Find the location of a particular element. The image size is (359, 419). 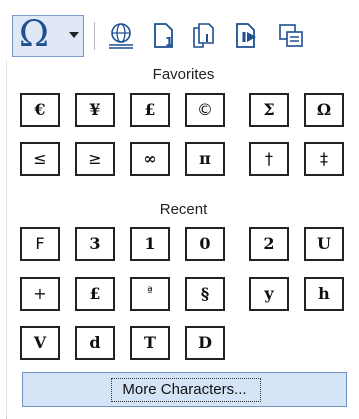

favorites-heading: Favorites is located at coordinates (183, 74).